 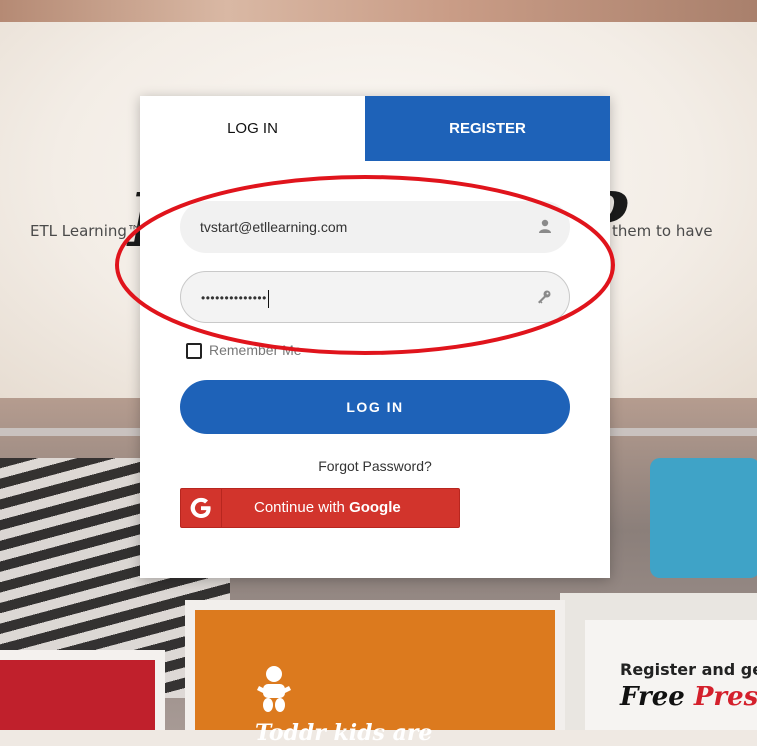 I want to click on google-prefix-text: Continue with, so click(x=302, y=507).